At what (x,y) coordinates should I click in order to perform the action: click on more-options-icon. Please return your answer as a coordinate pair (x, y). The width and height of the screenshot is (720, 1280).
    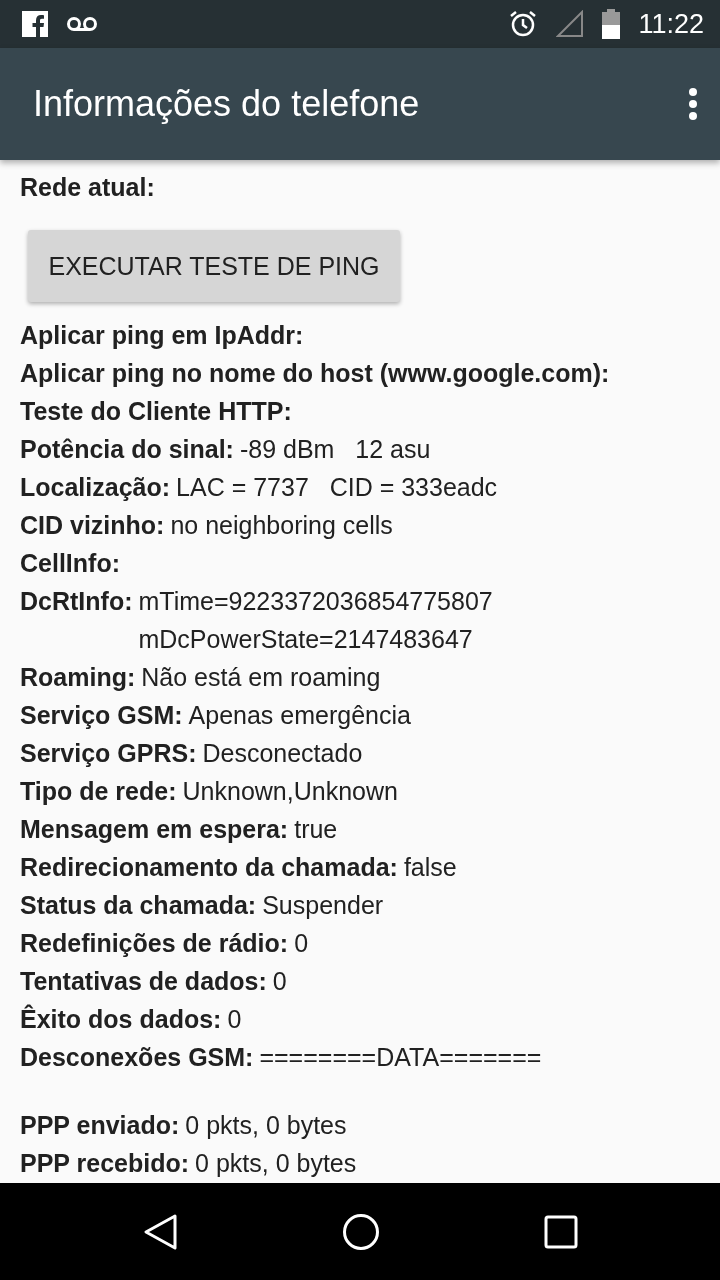
    Looking at the image, I should click on (693, 104).